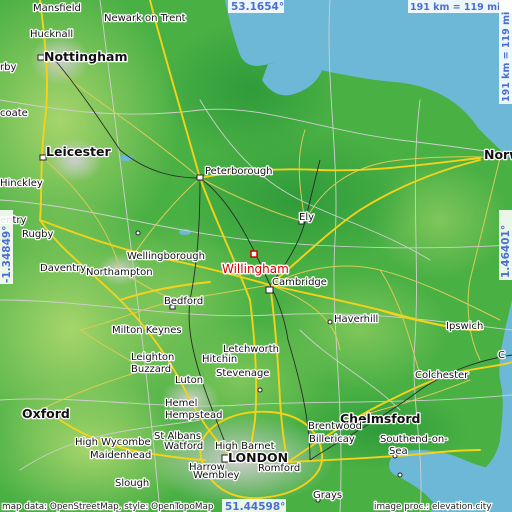 The width and height of the screenshot is (512, 512). What do you see at coordinates (464, 326) in the screenshot?
I see `label-ipswich: Ipswich` at bounding box center [464, 326].